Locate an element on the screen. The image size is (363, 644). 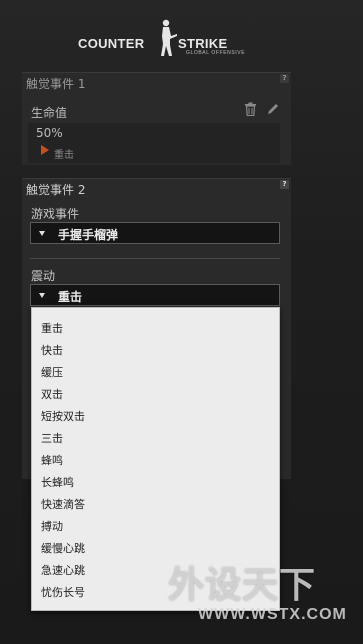
watermark-text: 外设天下 is located at coordinates (242, 585).